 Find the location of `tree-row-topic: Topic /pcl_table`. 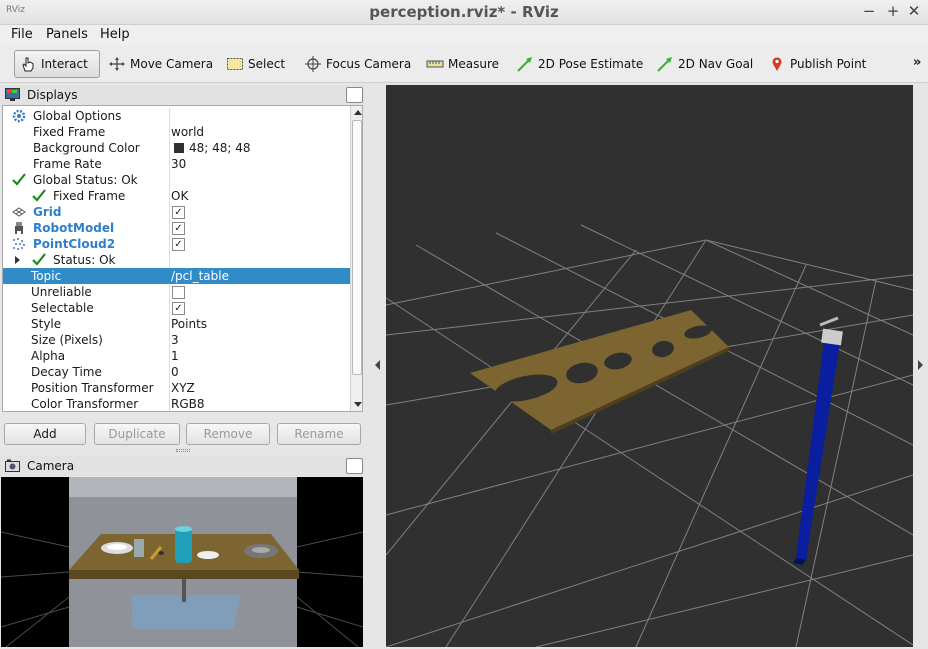

tree-row-topic: Topic /pcl_table is located at coordinates (176, 276).